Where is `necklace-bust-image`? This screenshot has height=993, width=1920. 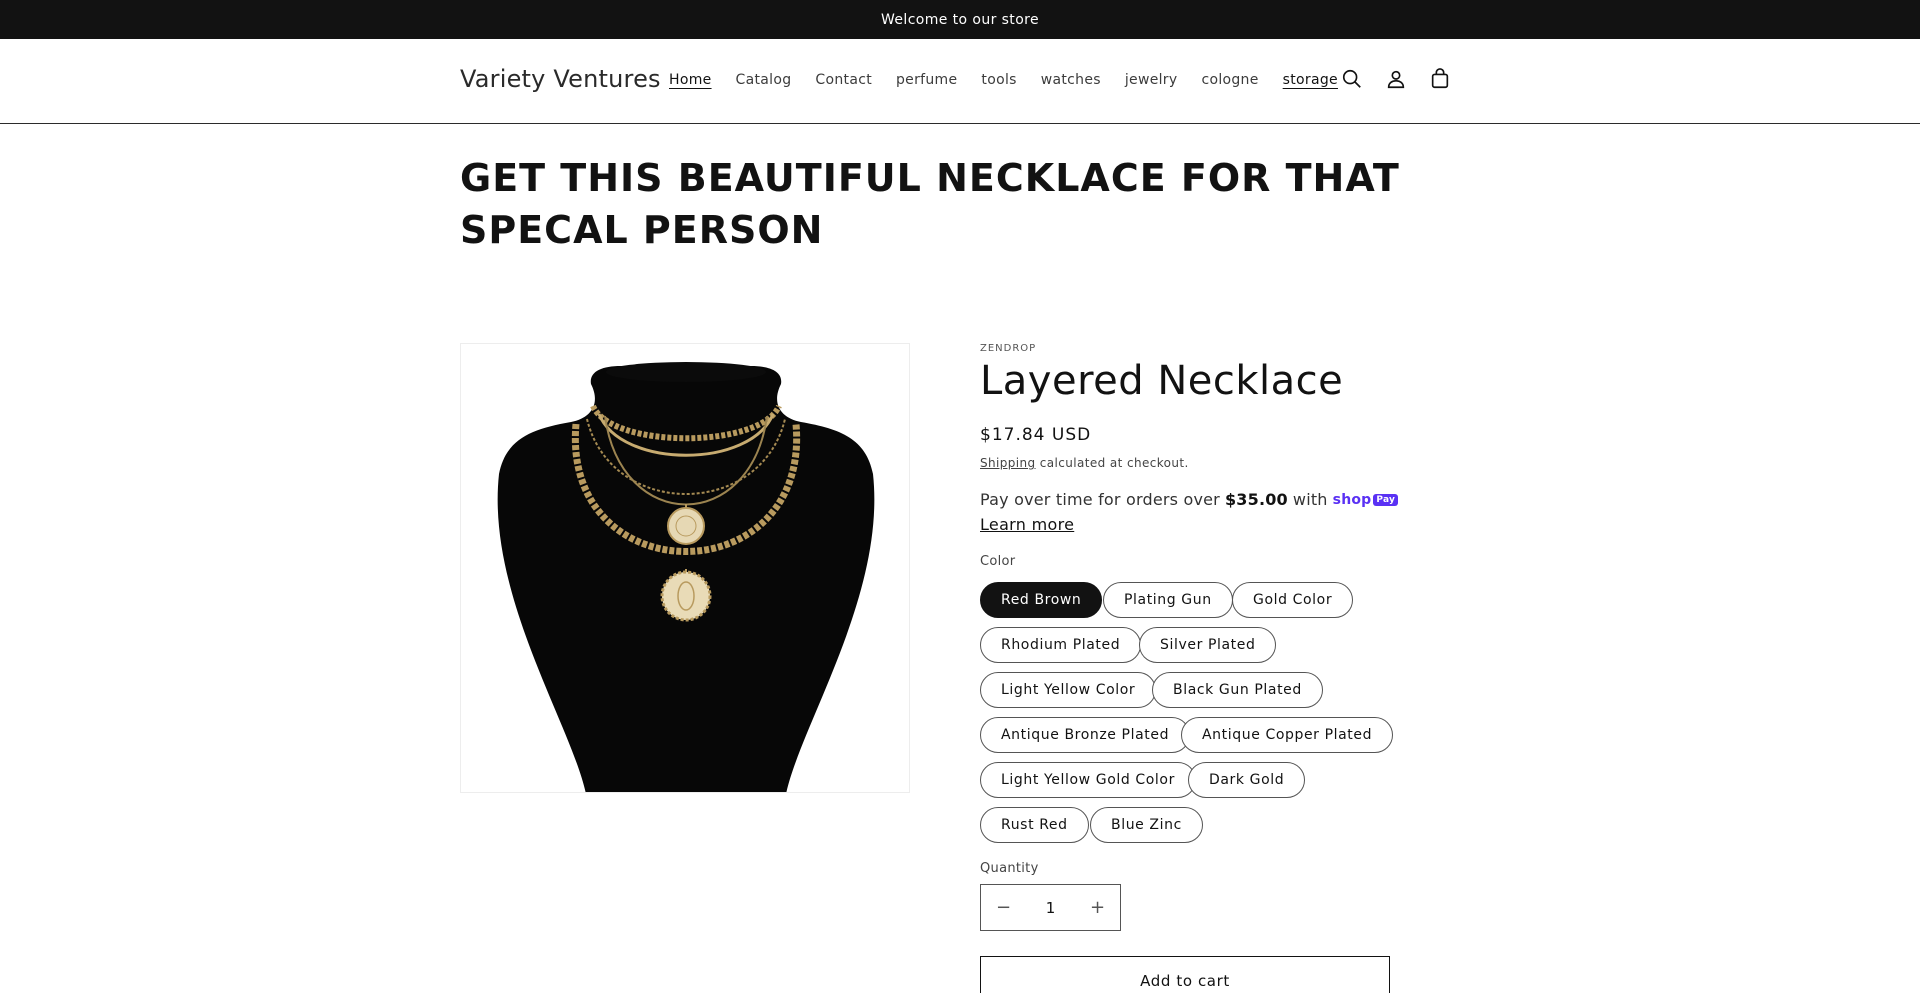 necklace-bust-image is located at coordinates (686, 577).